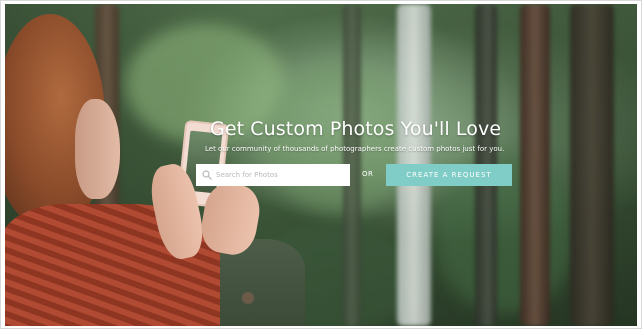 This screenshot has width=642, height=329. I want to click on search-box, so click(273, 175).